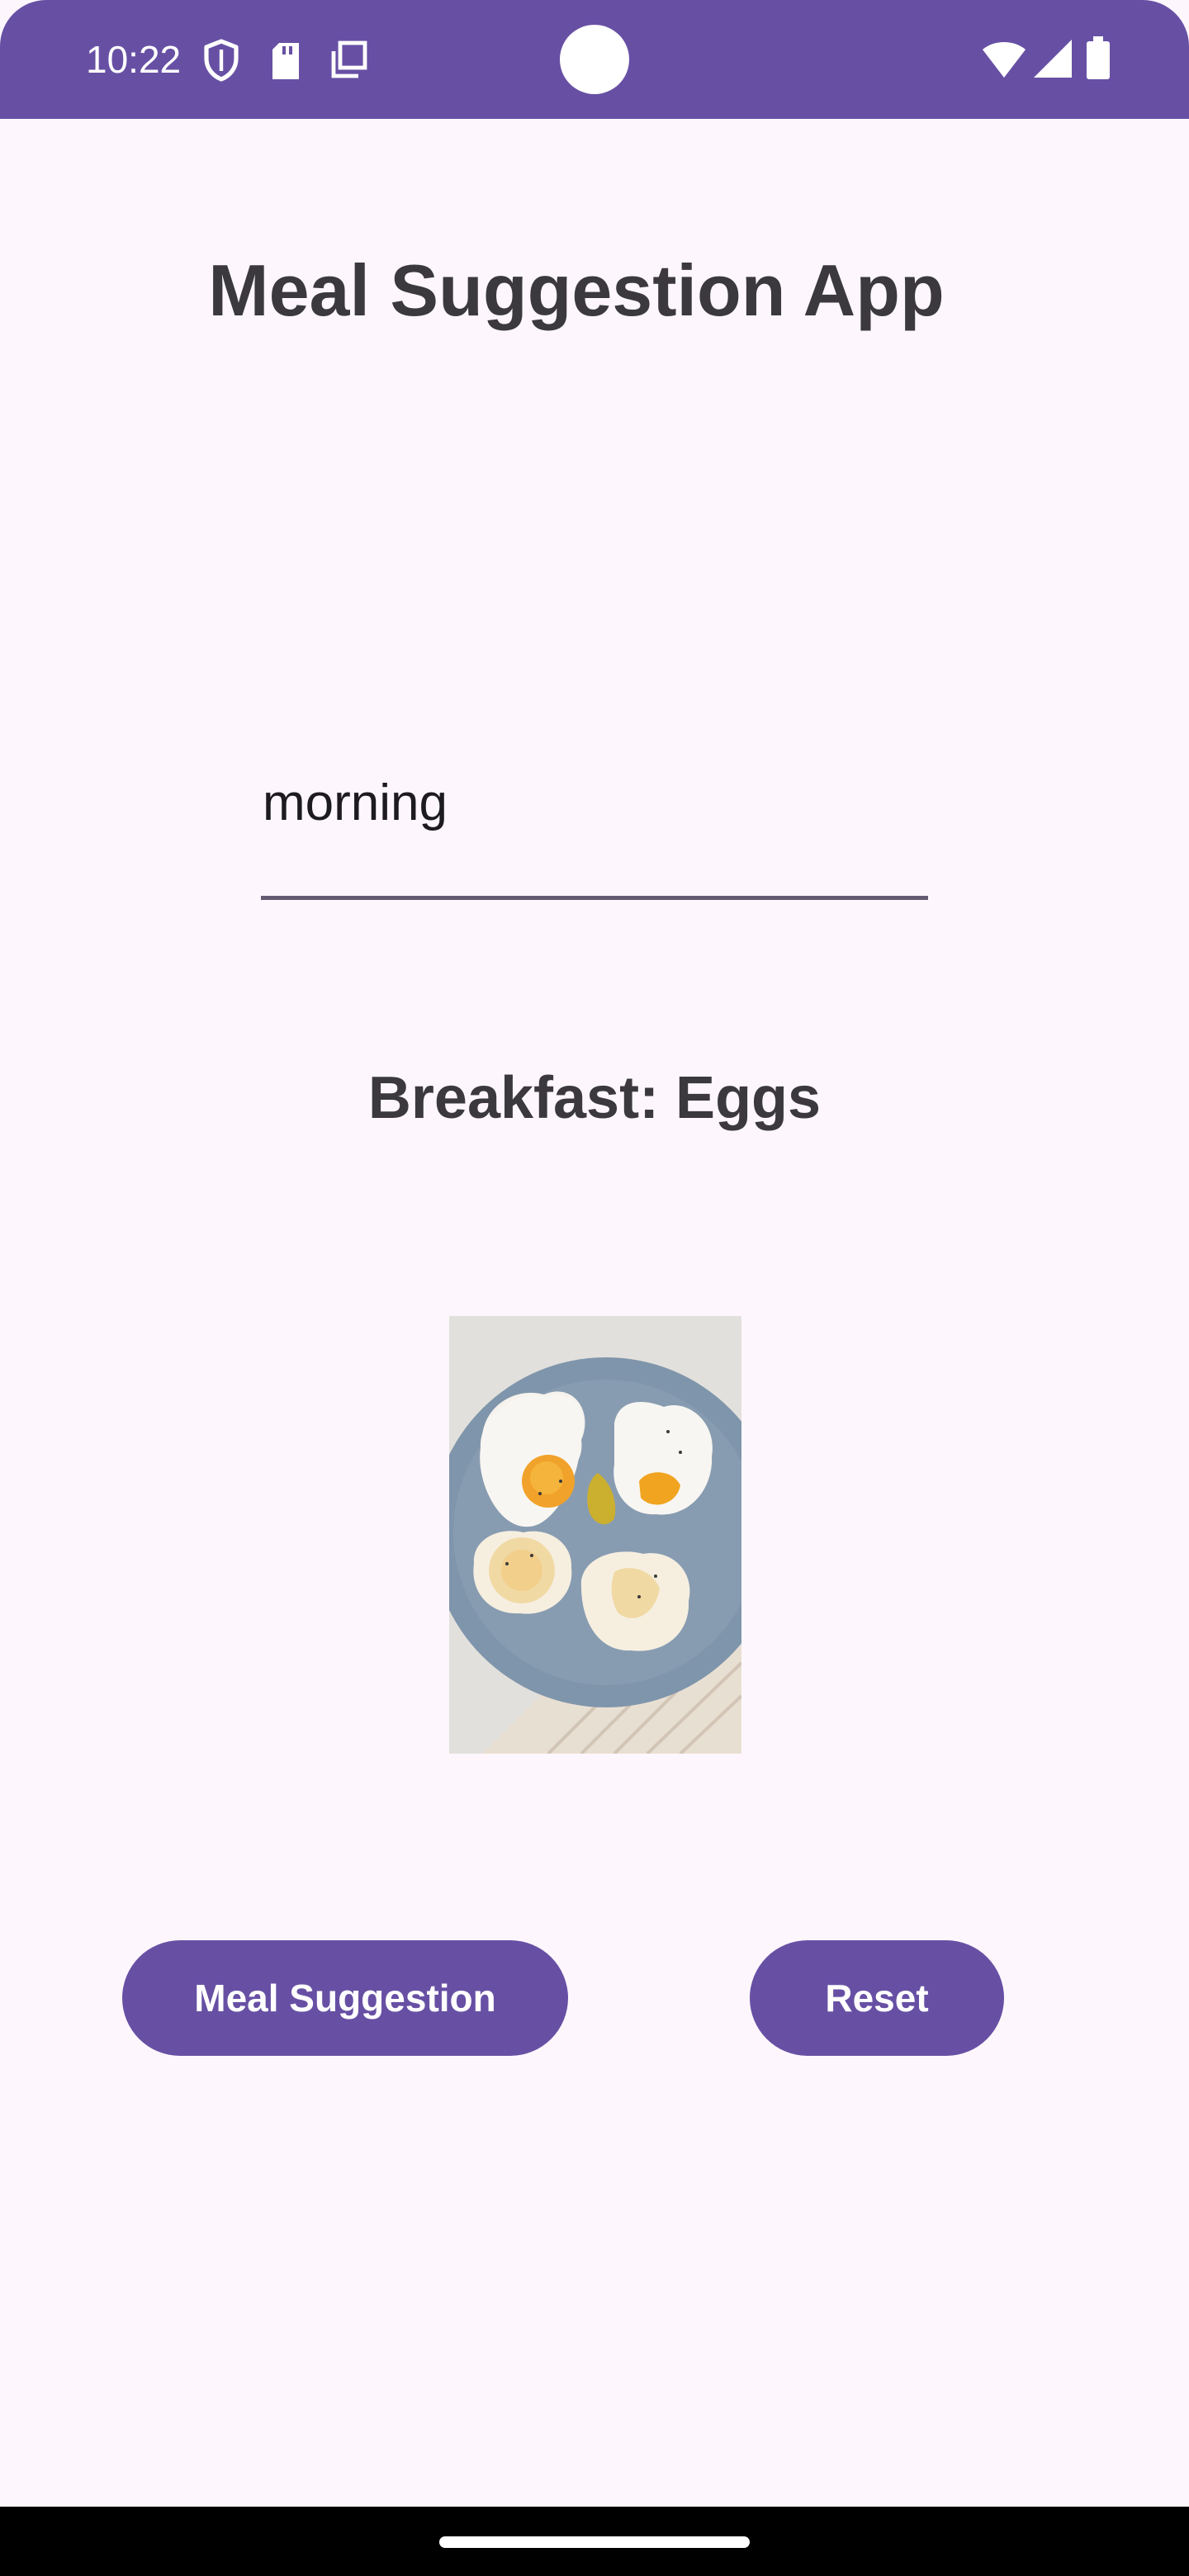 This screenshot has width=1189, height=2576. Describe the element at coordinates (877, 1998) in the screenshot. I see `reset-button: Reset` at that location.